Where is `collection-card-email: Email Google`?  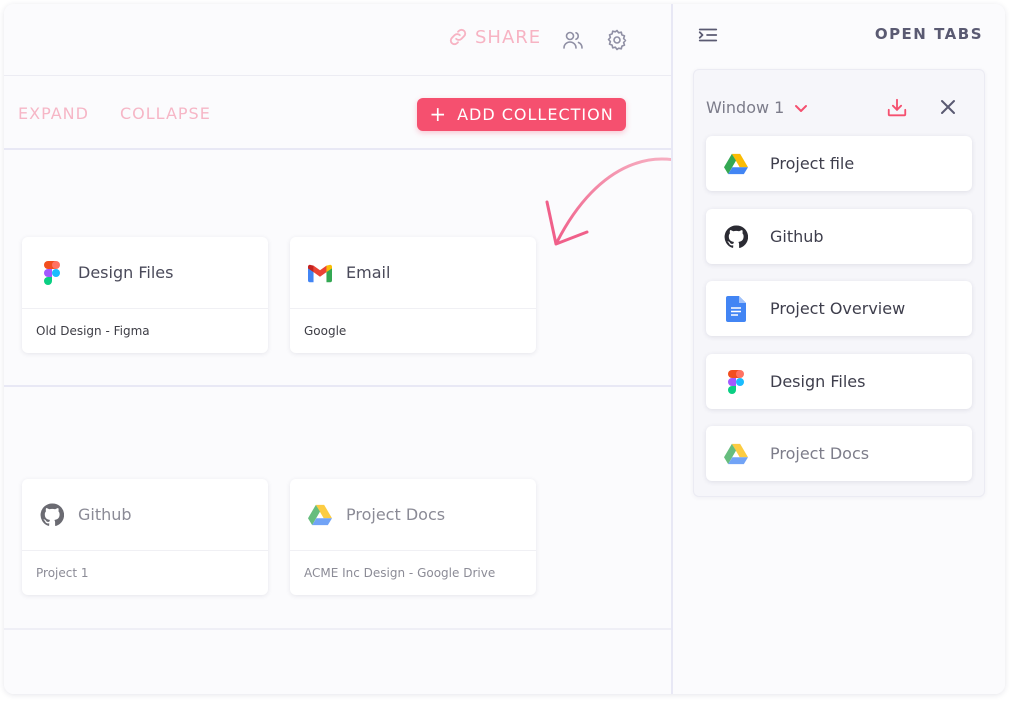 collection-card-email: Email Google is located at coordinates (413, 295).